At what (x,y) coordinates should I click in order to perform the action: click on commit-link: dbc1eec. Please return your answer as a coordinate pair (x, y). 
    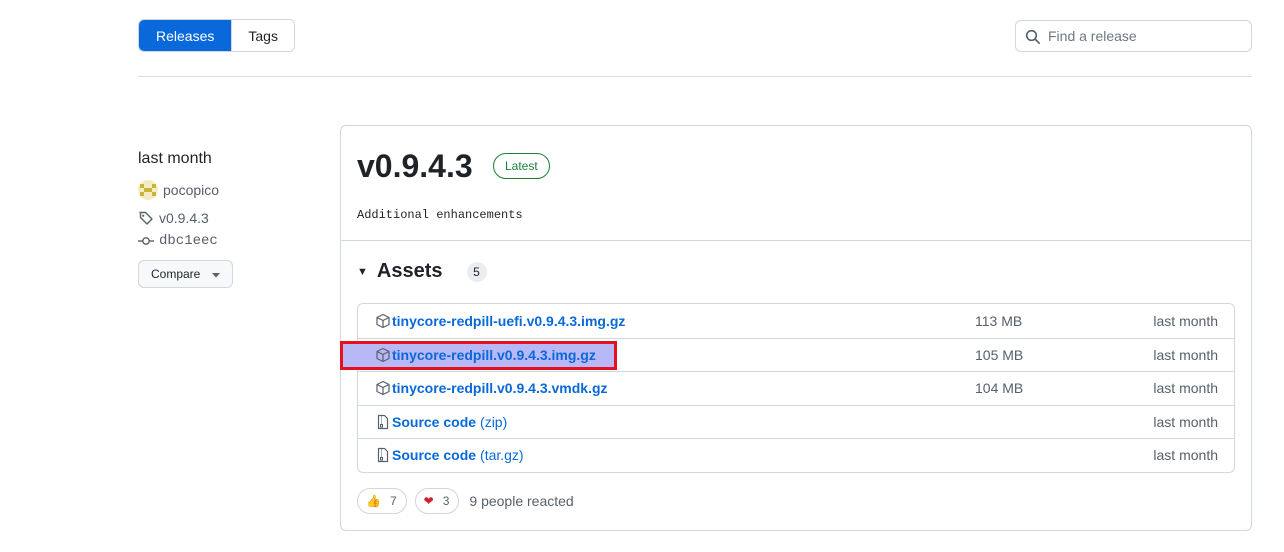
    Looking at the image, I should click on (178, 241).